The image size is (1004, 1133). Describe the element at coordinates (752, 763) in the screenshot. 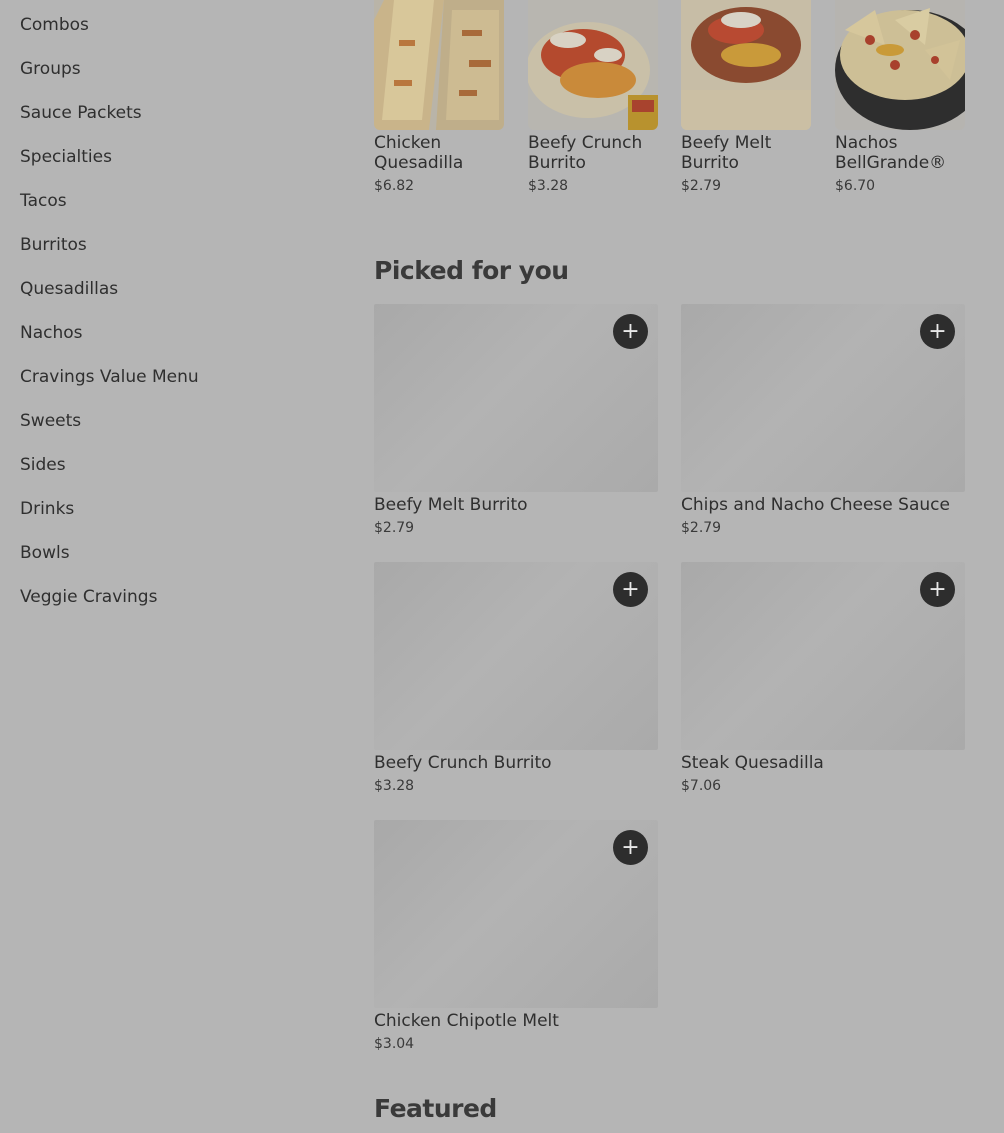

I see `product-name: Steak Quesadilla` at that location.